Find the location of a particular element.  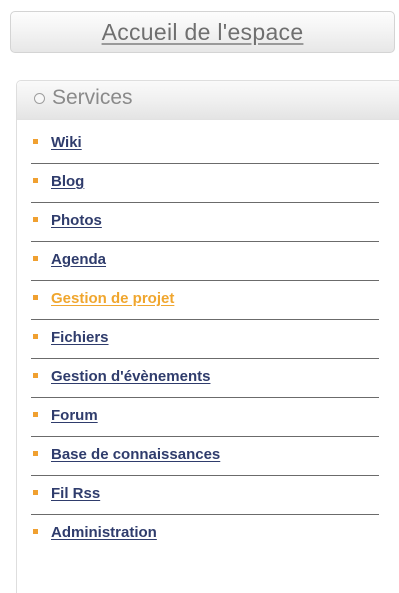

knowledge-base-link: Base de connaissances is located at coordinates (135, 454).